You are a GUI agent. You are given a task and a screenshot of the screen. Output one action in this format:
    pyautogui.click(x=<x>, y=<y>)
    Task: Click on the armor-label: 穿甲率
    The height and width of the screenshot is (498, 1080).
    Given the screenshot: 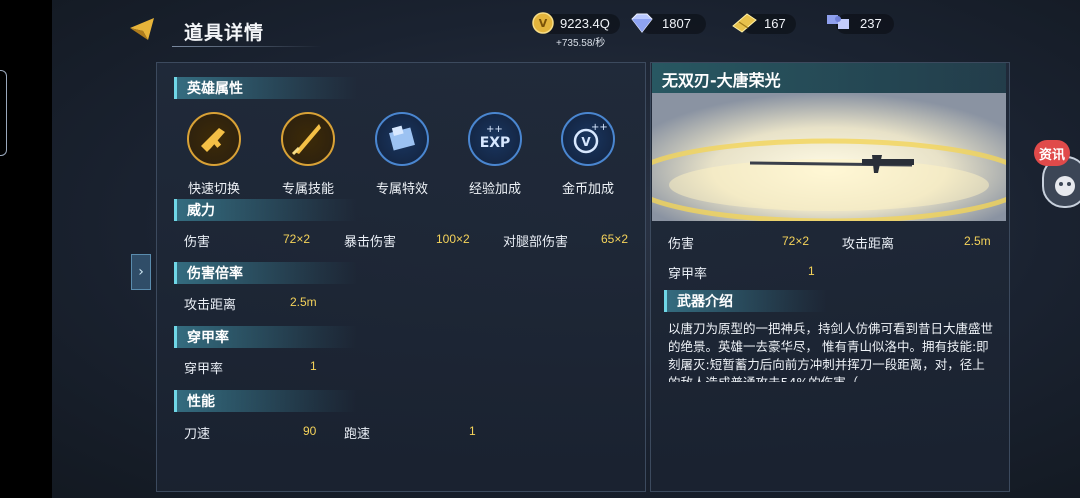 What is the action you would take?
    pyautogui.click(x=204, y=369)
    